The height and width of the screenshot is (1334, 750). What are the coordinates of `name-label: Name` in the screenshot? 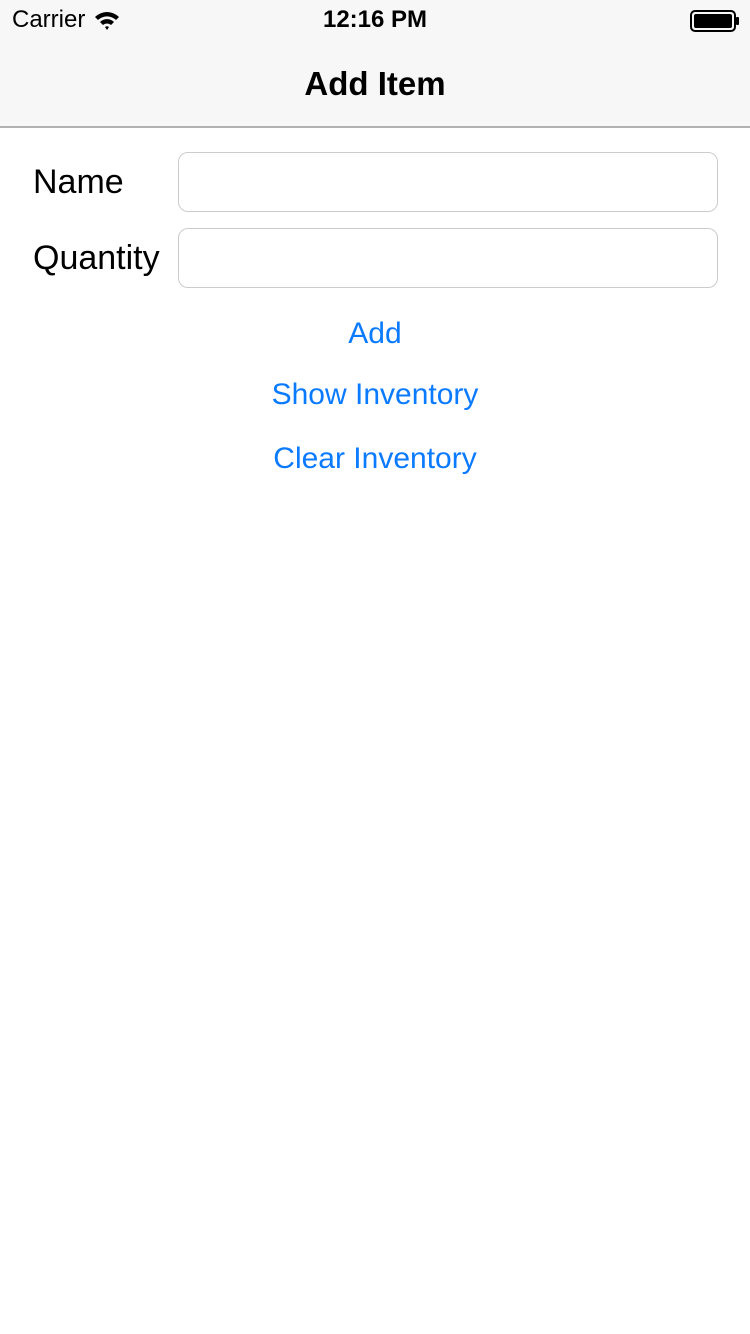 It's located at (78, 182).